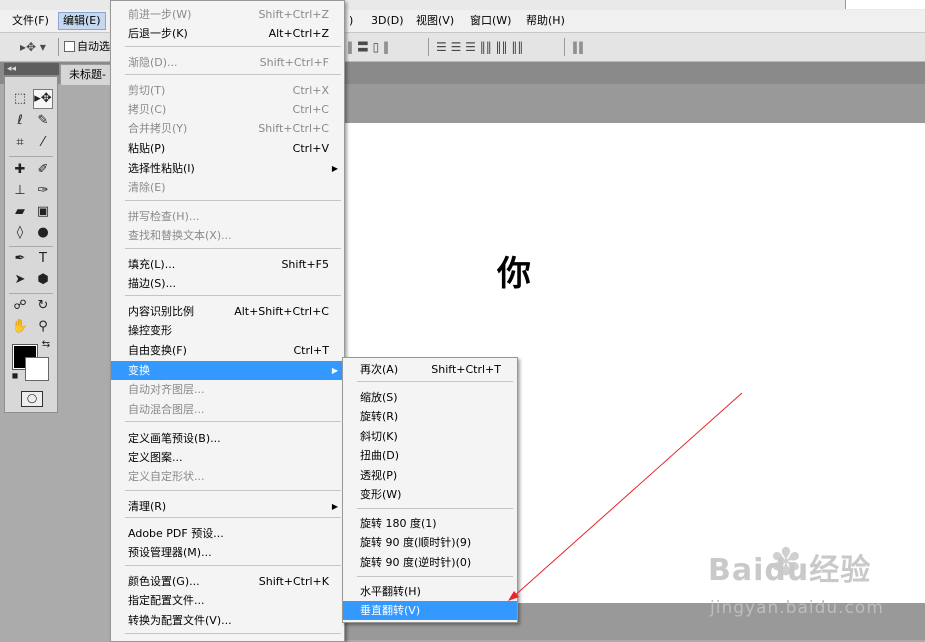 The image size is (925, 642). What do you see at coordinates (43, 99) in the screenshot?
I see `move-tool-icon: ▸✥` at bounding box center [43, 99].